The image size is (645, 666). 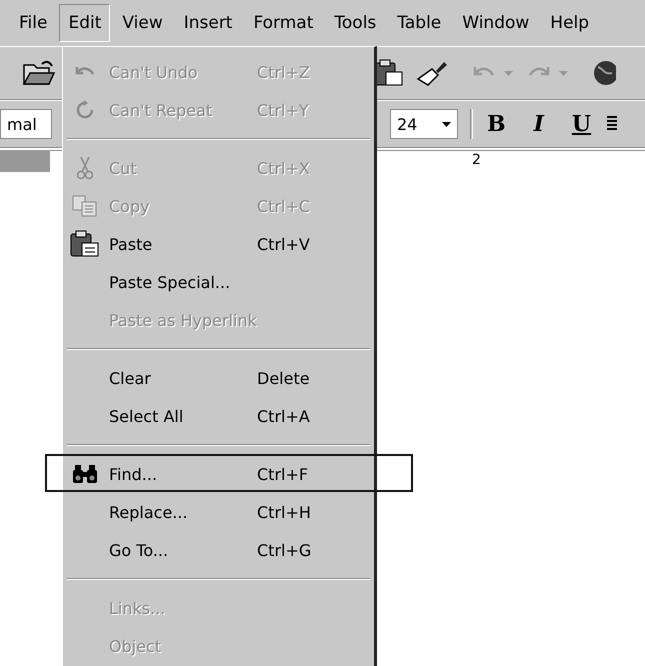 What do you see at coordinates (85, 244) in the screenshot?
I see `clipboard-icon` at bounding box center [85, 244].